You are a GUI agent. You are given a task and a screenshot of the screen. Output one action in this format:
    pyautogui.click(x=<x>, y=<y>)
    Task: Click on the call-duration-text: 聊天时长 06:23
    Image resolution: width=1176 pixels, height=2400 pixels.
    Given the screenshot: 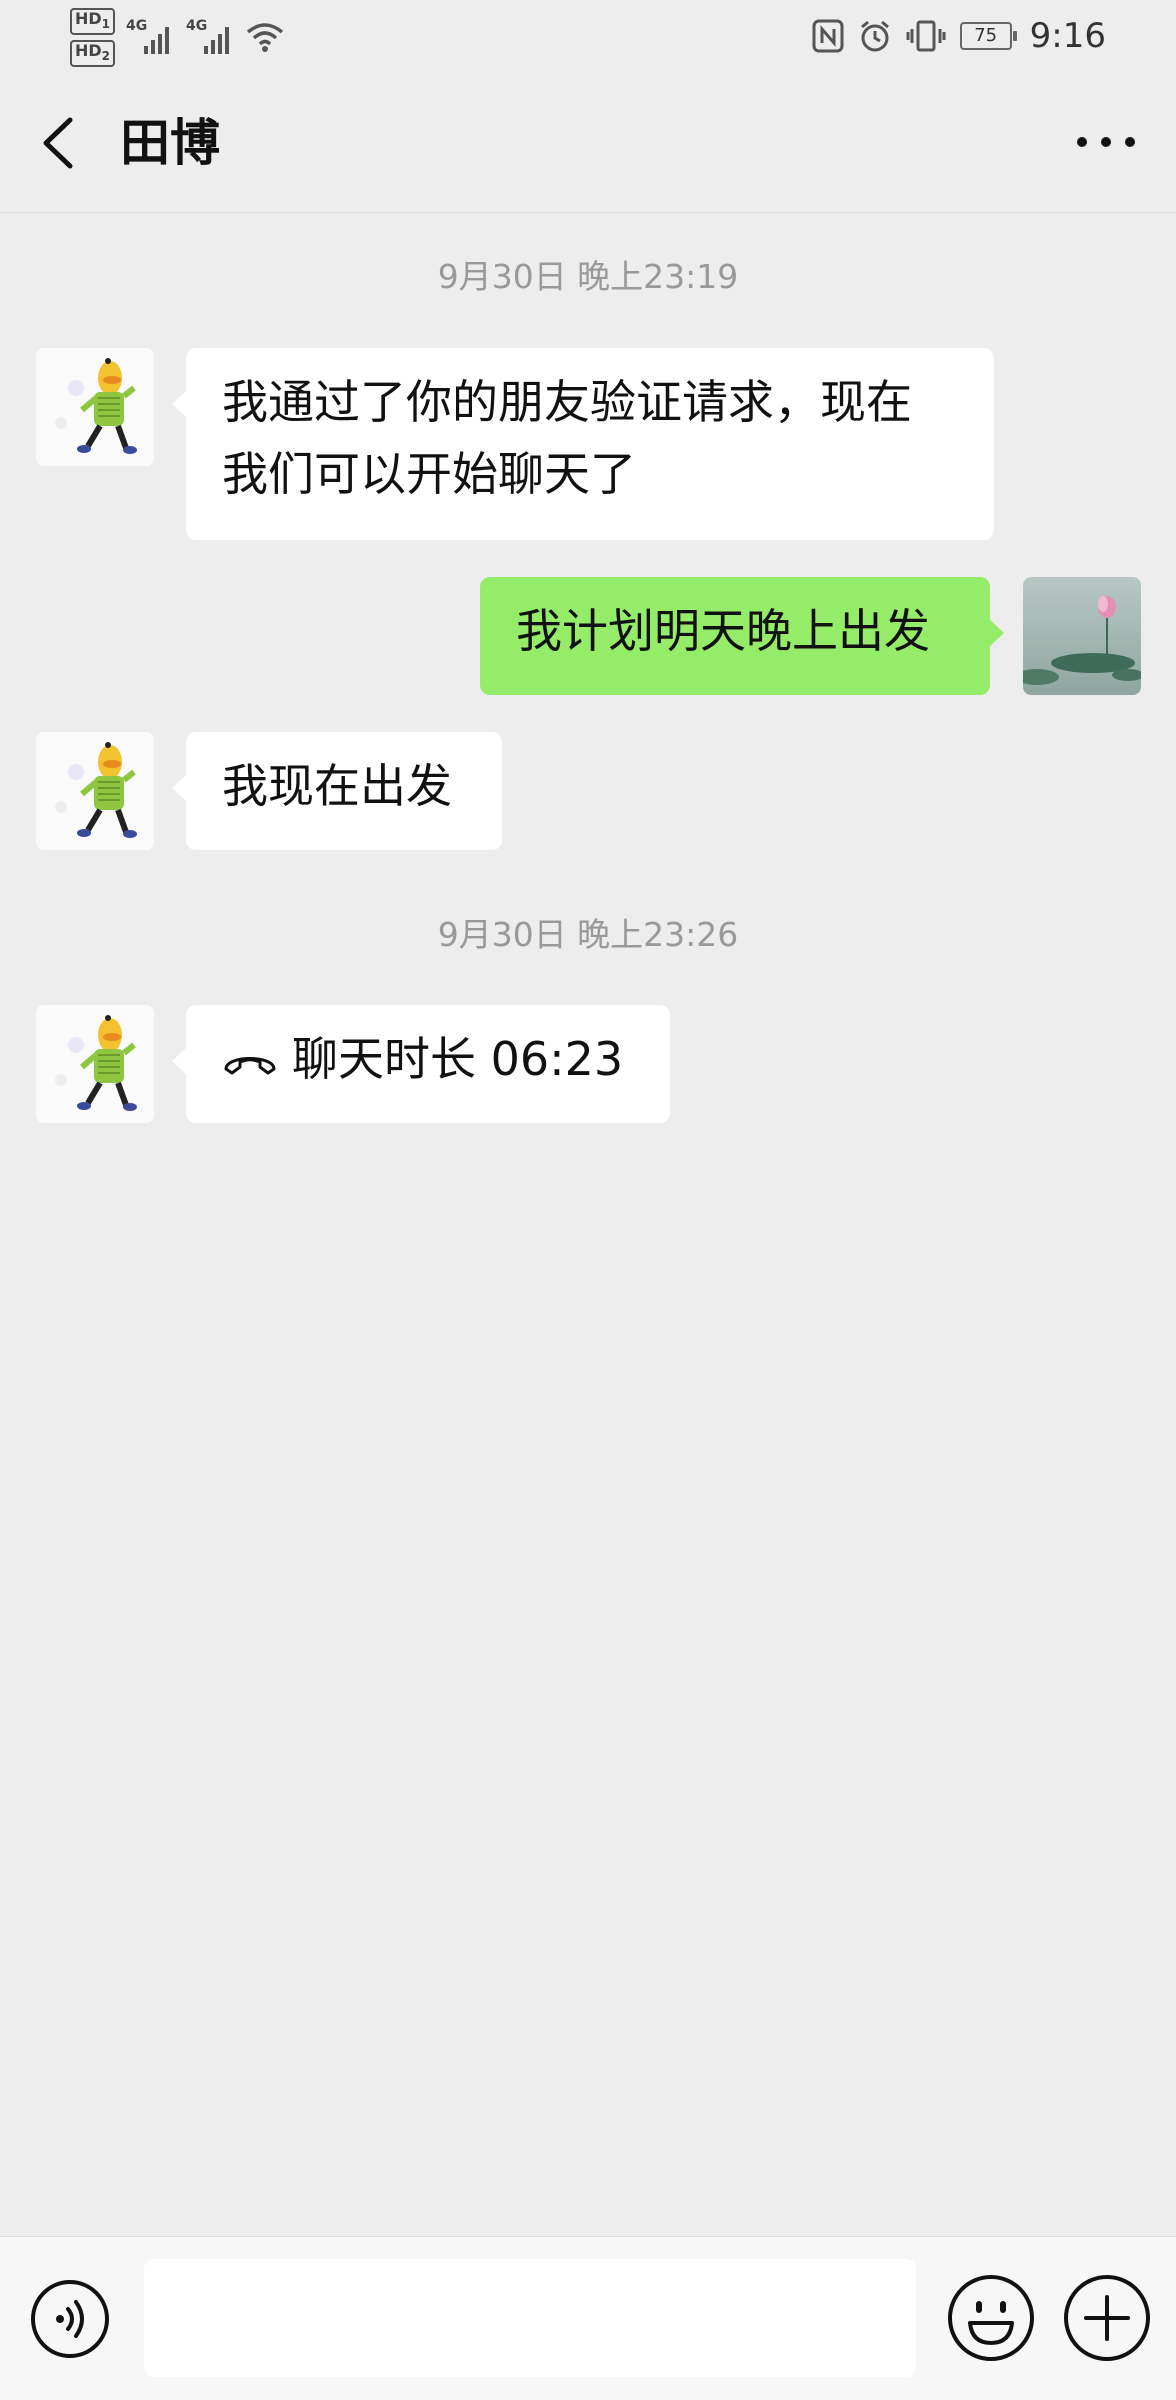 What is the action you would take?
    pyautogui.click(x=458, y=1059)
    